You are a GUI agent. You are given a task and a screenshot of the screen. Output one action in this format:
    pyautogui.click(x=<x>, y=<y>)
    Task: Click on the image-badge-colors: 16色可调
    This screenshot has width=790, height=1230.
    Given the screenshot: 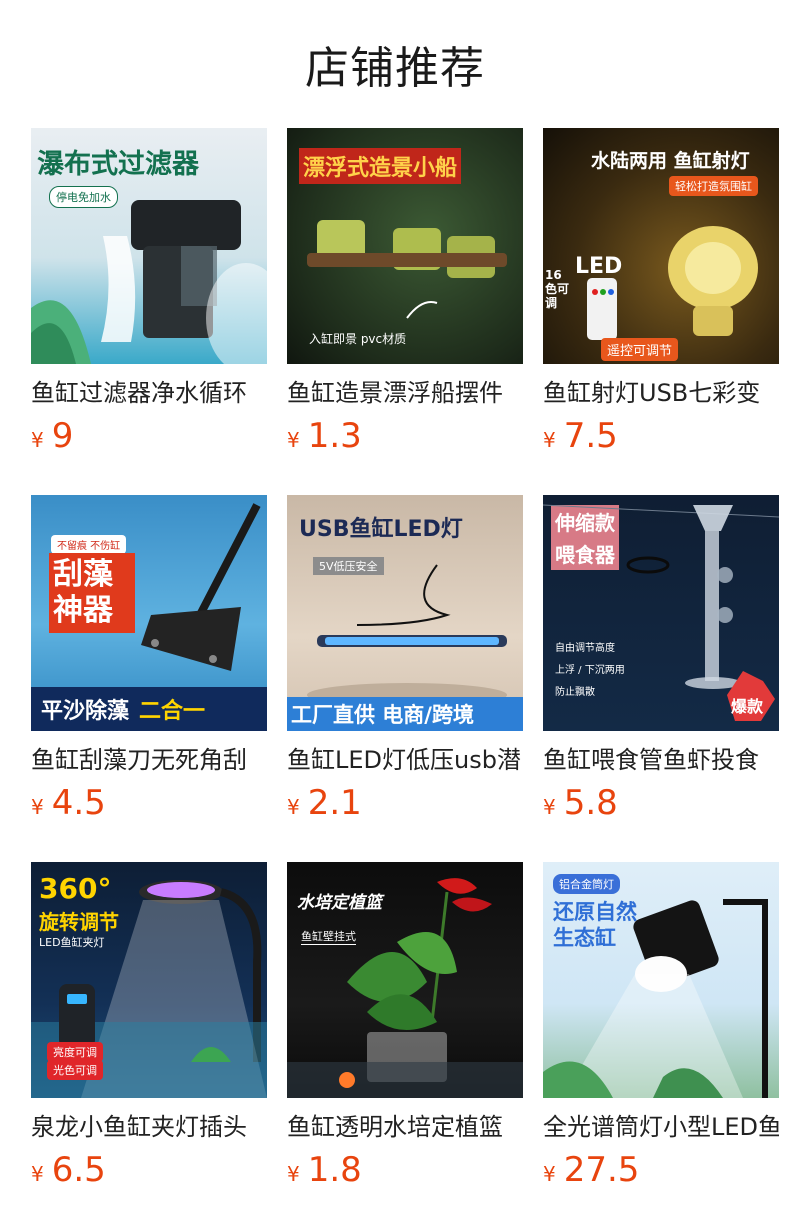 What is the action you would take?
    pyautogui.click(x=557, y=289)
    